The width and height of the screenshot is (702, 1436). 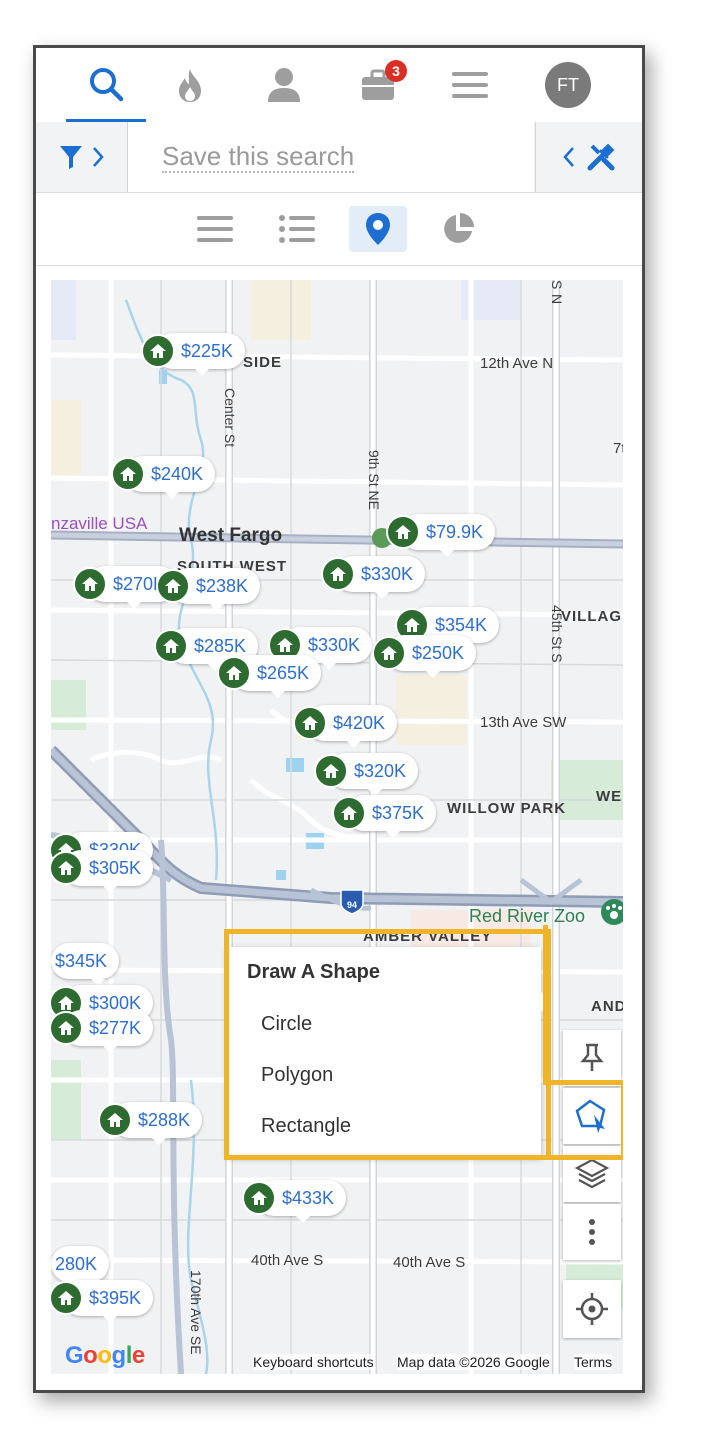 What do you see at coordinates (359, 722) in the screenshot?
I see `listing-price: $420K` at bounding box center [359, 722].